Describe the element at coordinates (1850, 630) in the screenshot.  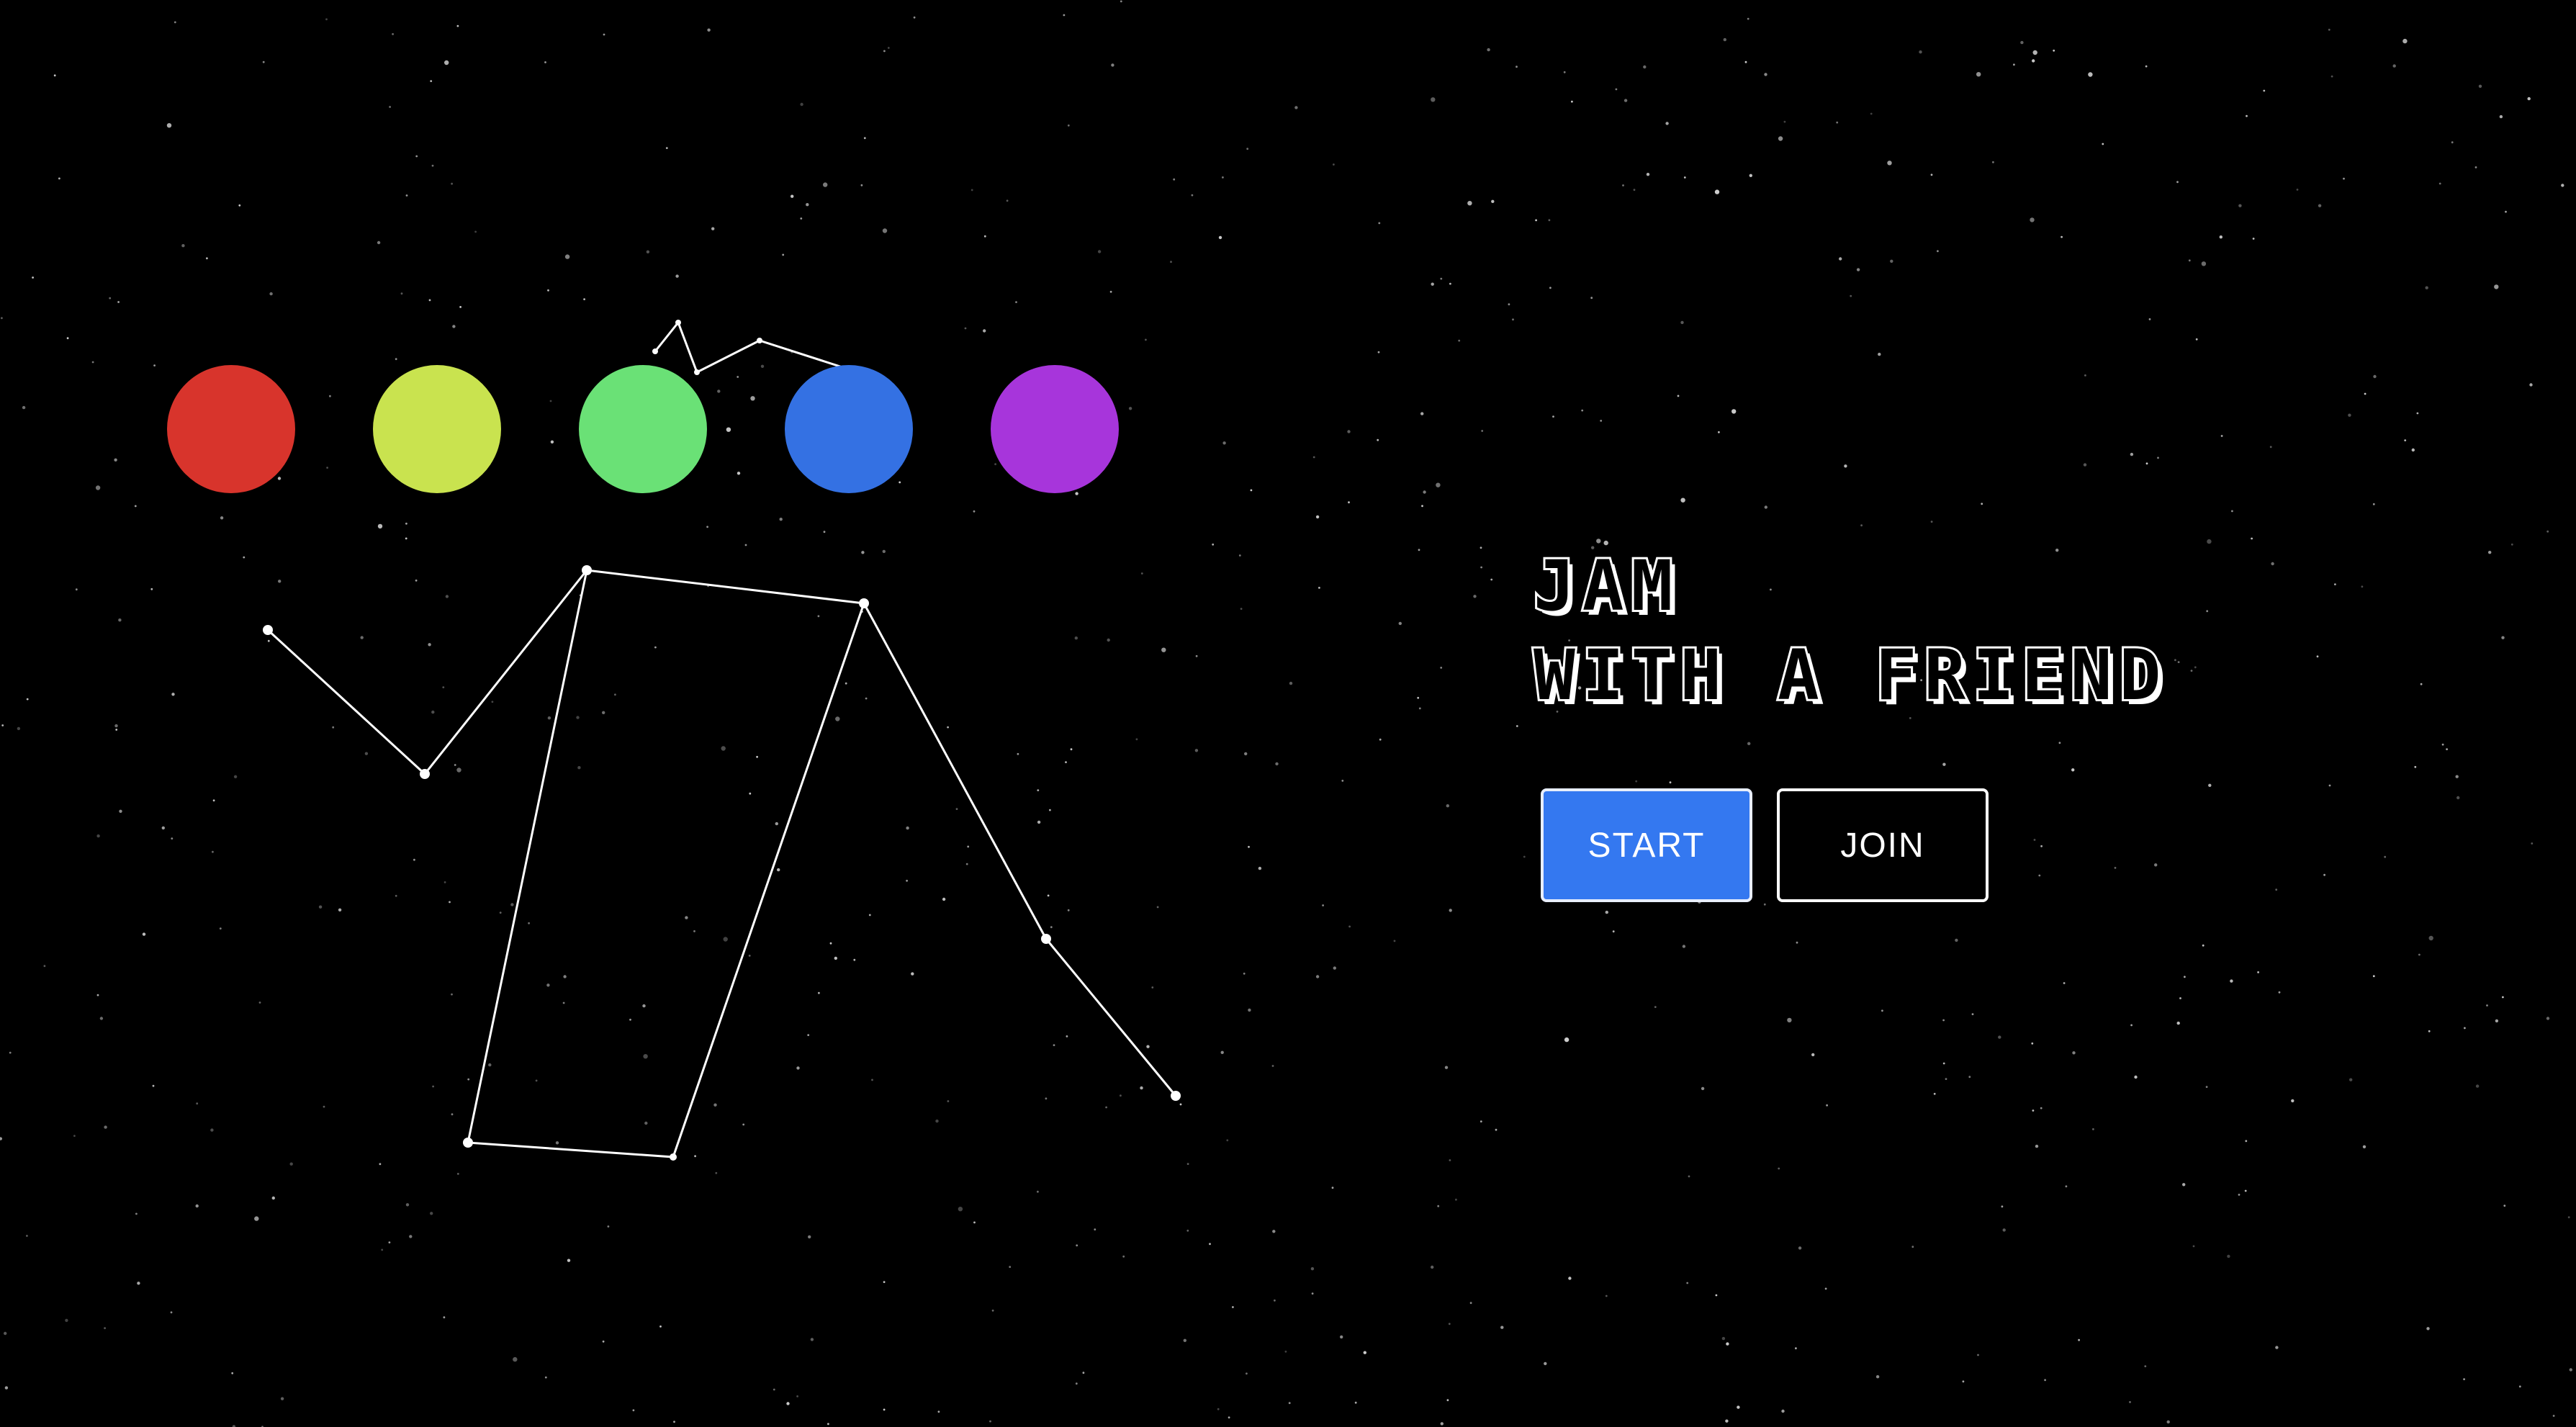
I see `page-title: JAM WITH A FRIEND` at that location.